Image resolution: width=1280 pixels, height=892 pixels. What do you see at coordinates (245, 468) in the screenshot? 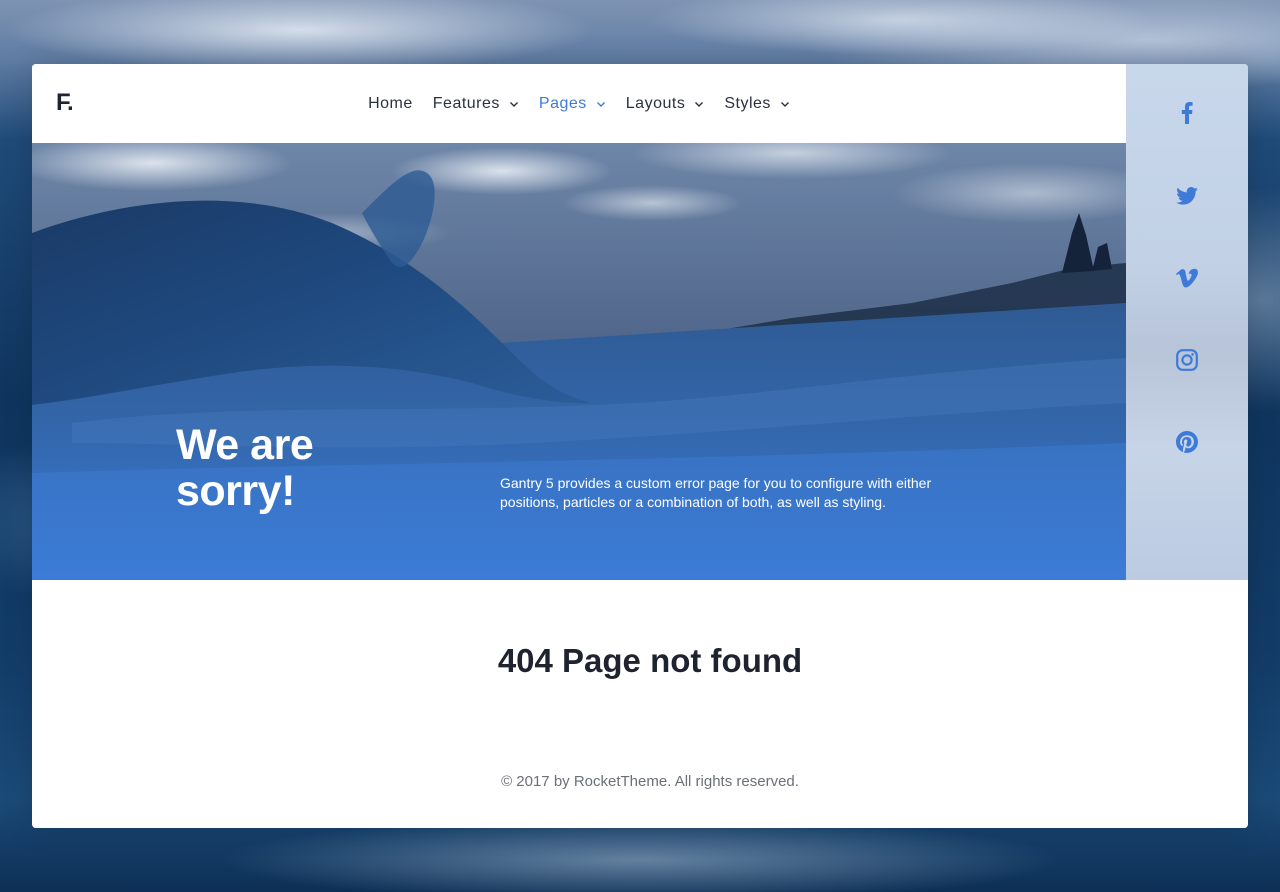
I see `hero-title: We are sorry!` at bounding box center [245, 468].